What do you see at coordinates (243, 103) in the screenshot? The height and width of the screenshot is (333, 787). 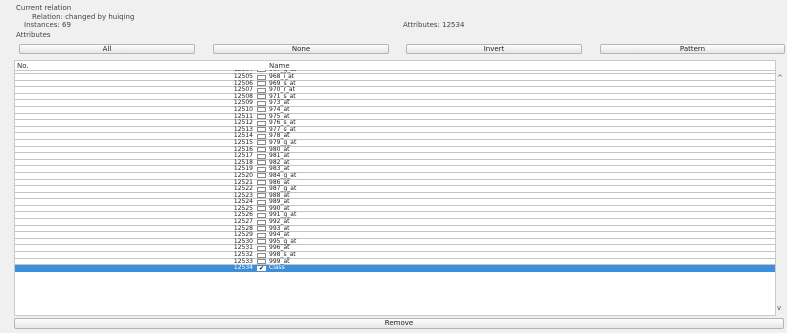 I see `row-number: 12509` at bounding box center [243, 103].